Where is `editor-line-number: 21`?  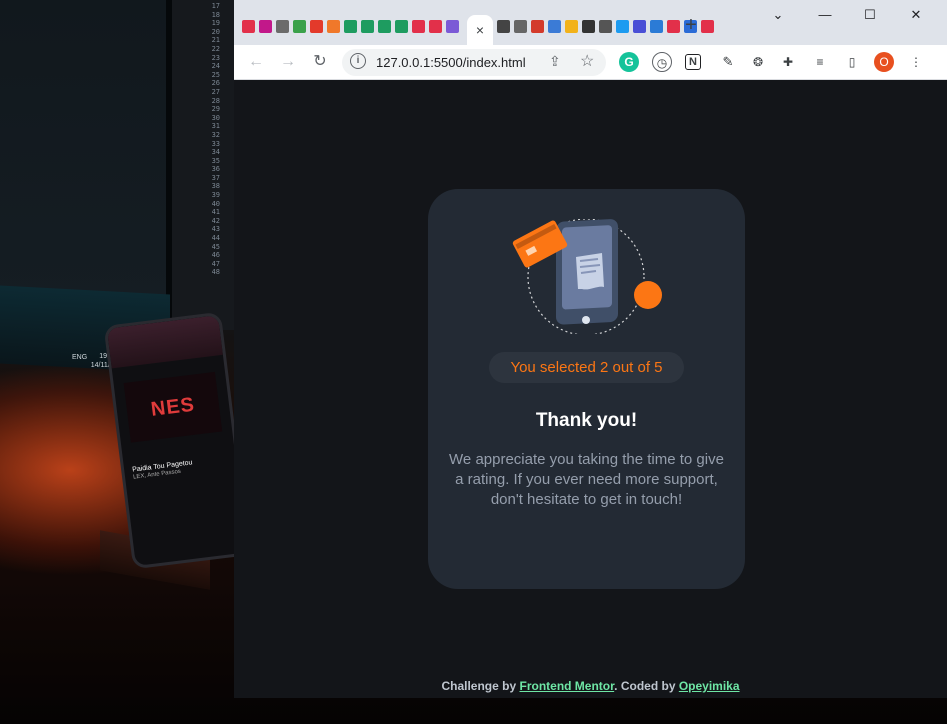 editor-line-number: 21 is located at coordinates (215, 40).